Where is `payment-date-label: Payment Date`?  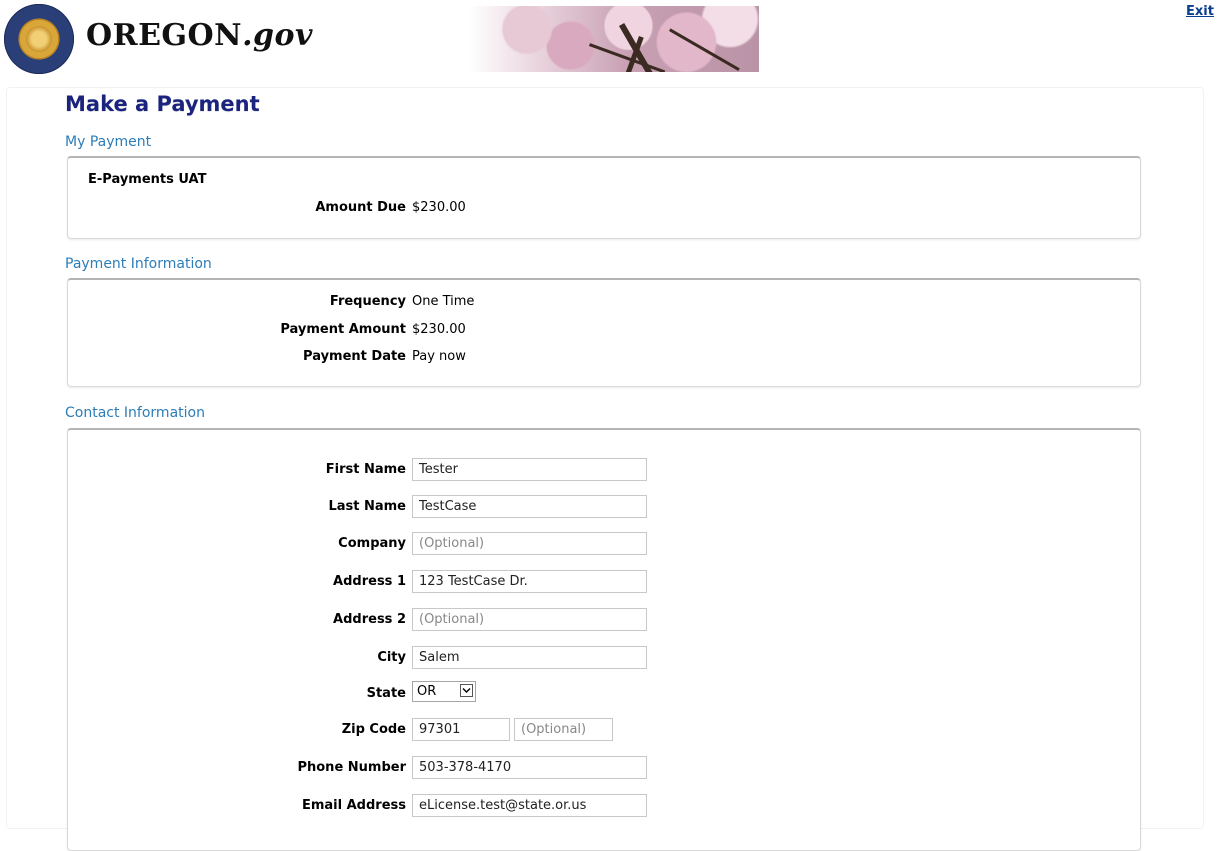 payment-date-label: Payment Date is located at coordinates (354, 356).